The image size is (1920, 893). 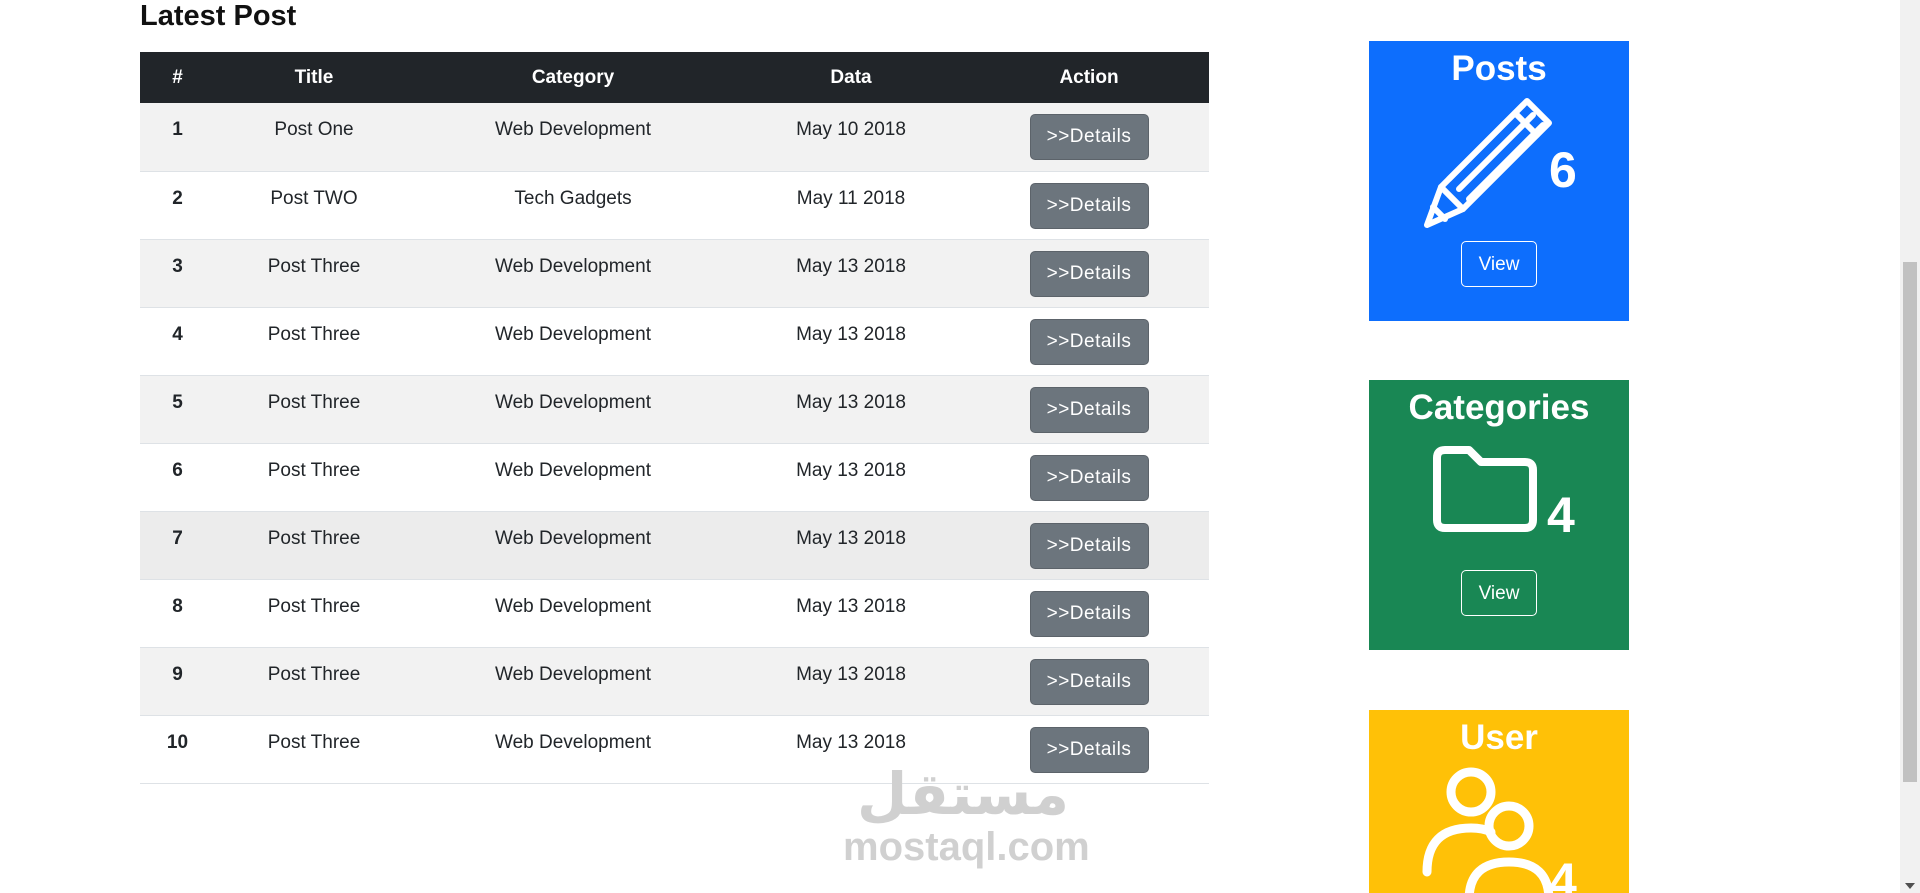 I want to click on watermark-arabic: مستقل, so click(x=963, y=794).